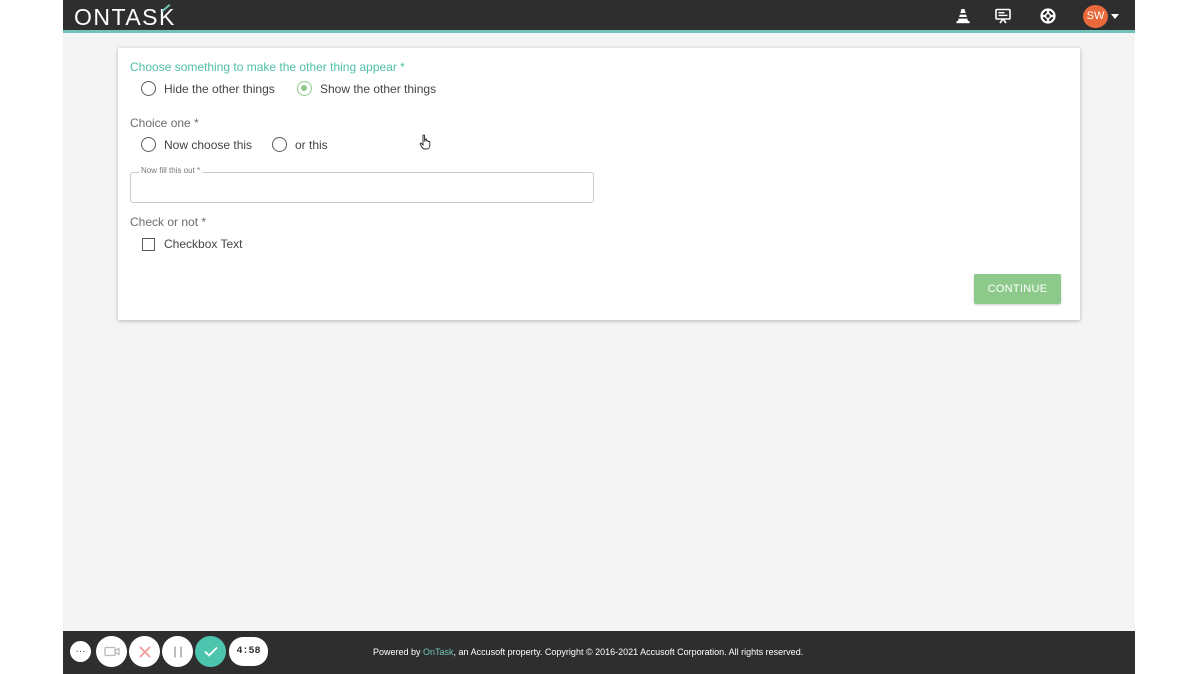 The height and width of the screenshot is (674, 1200). I want to click on fill-out-field: Now fill this out *, so click(362, 184).